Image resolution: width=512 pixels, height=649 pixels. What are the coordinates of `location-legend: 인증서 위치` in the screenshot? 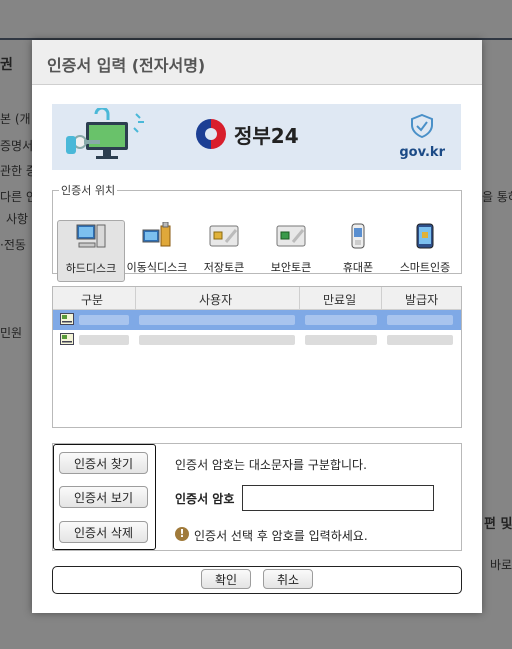 It's located at (88, 190).